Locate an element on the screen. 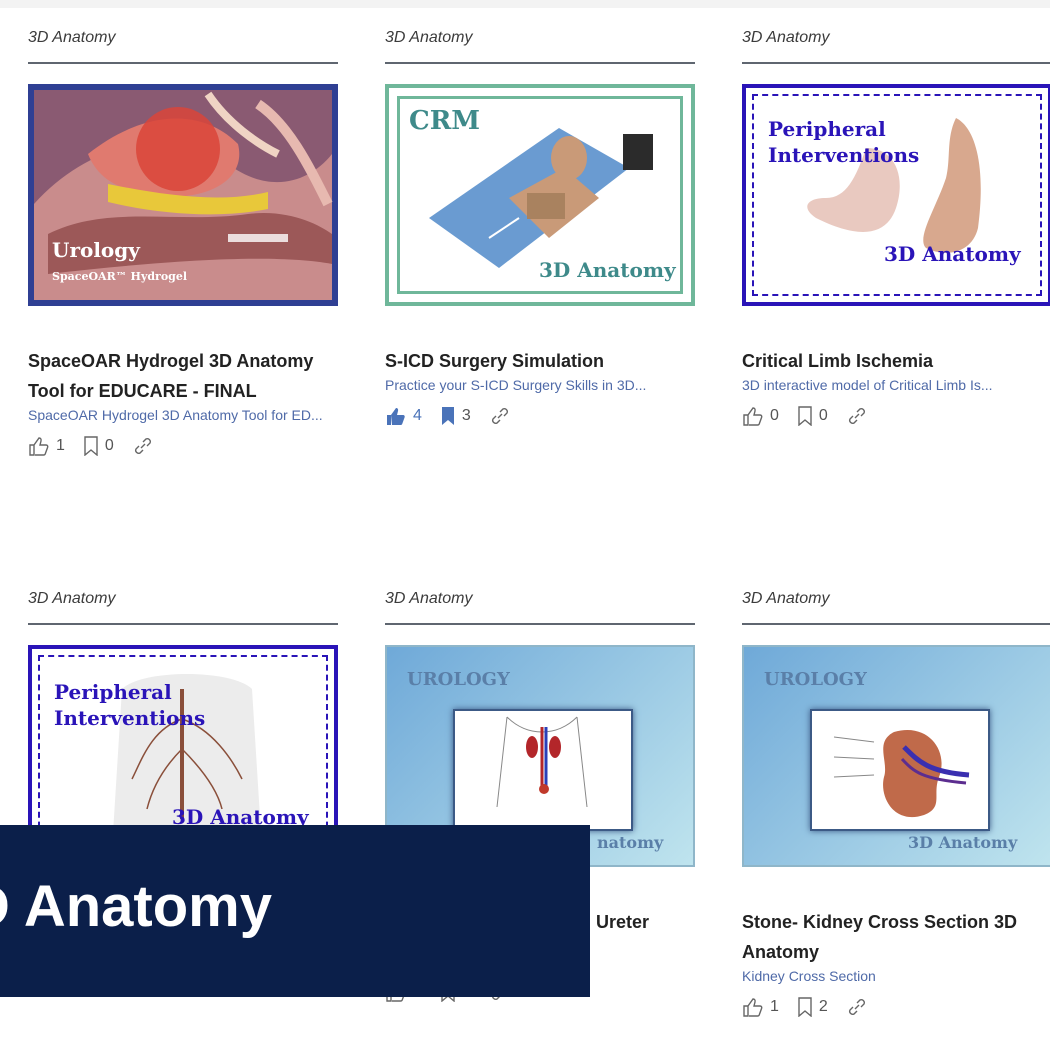 The width and height of the screenshot is (1050, 1053). card-title: Critical Limb Ischemia is located at coordinates (896, 361).